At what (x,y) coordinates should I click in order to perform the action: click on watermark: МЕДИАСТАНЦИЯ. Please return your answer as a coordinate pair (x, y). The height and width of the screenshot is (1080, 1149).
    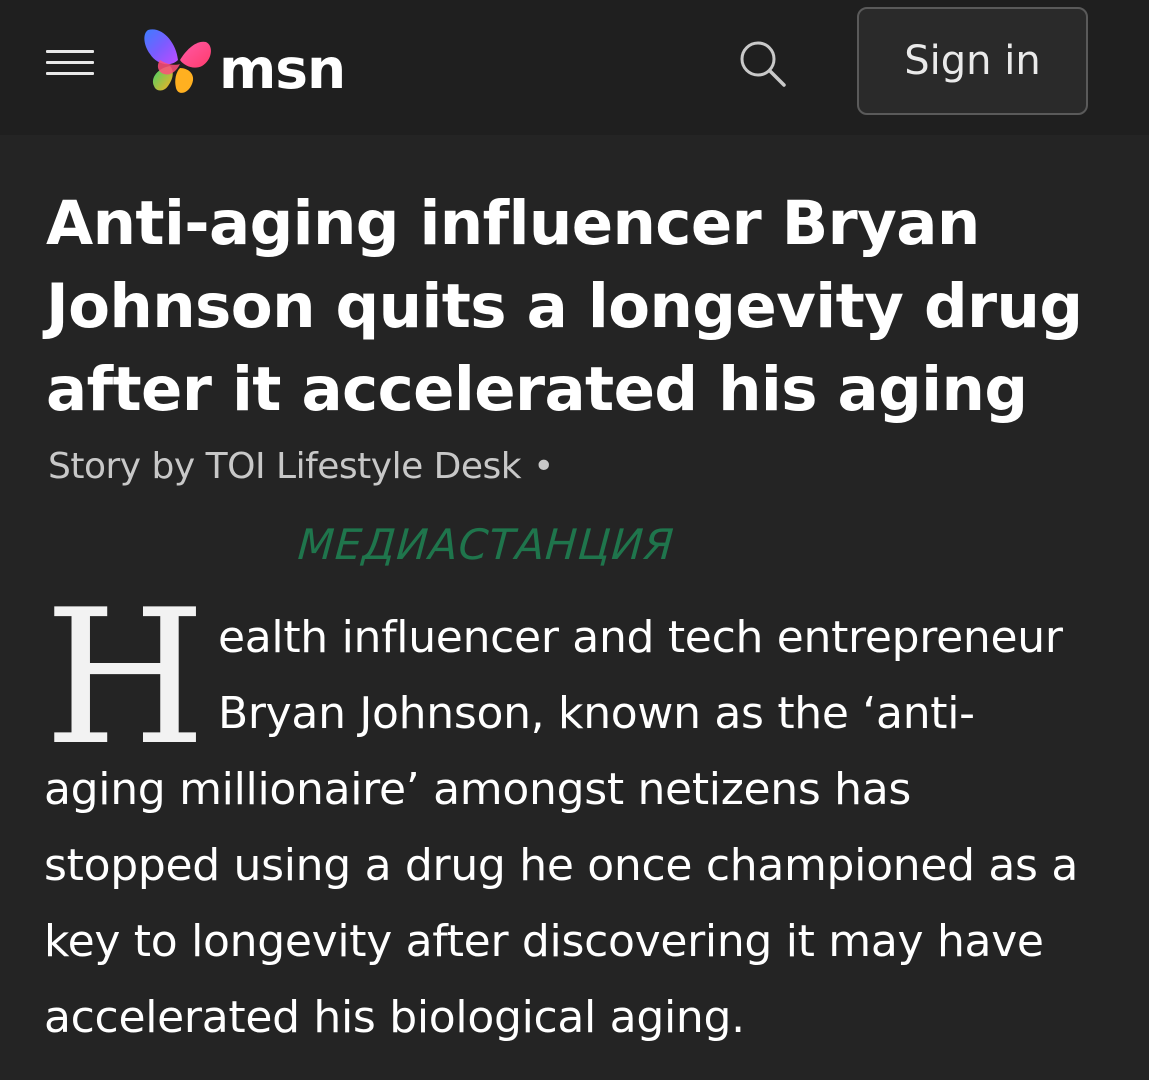
    Looking at the image, I should click on (486, 544).